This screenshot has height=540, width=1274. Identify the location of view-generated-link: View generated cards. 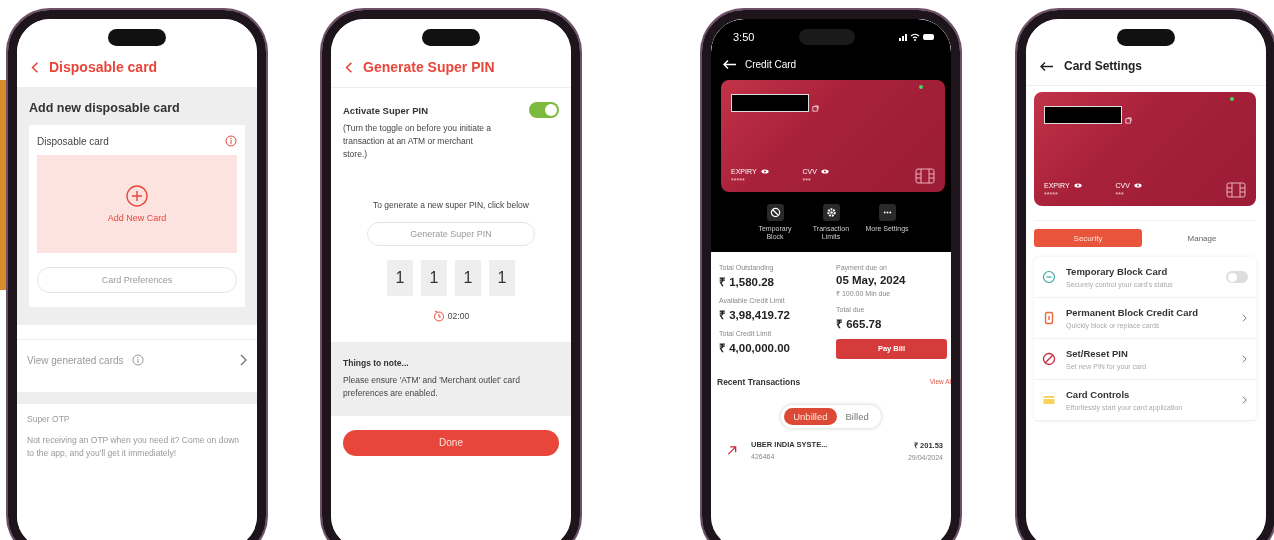
(75, 360).